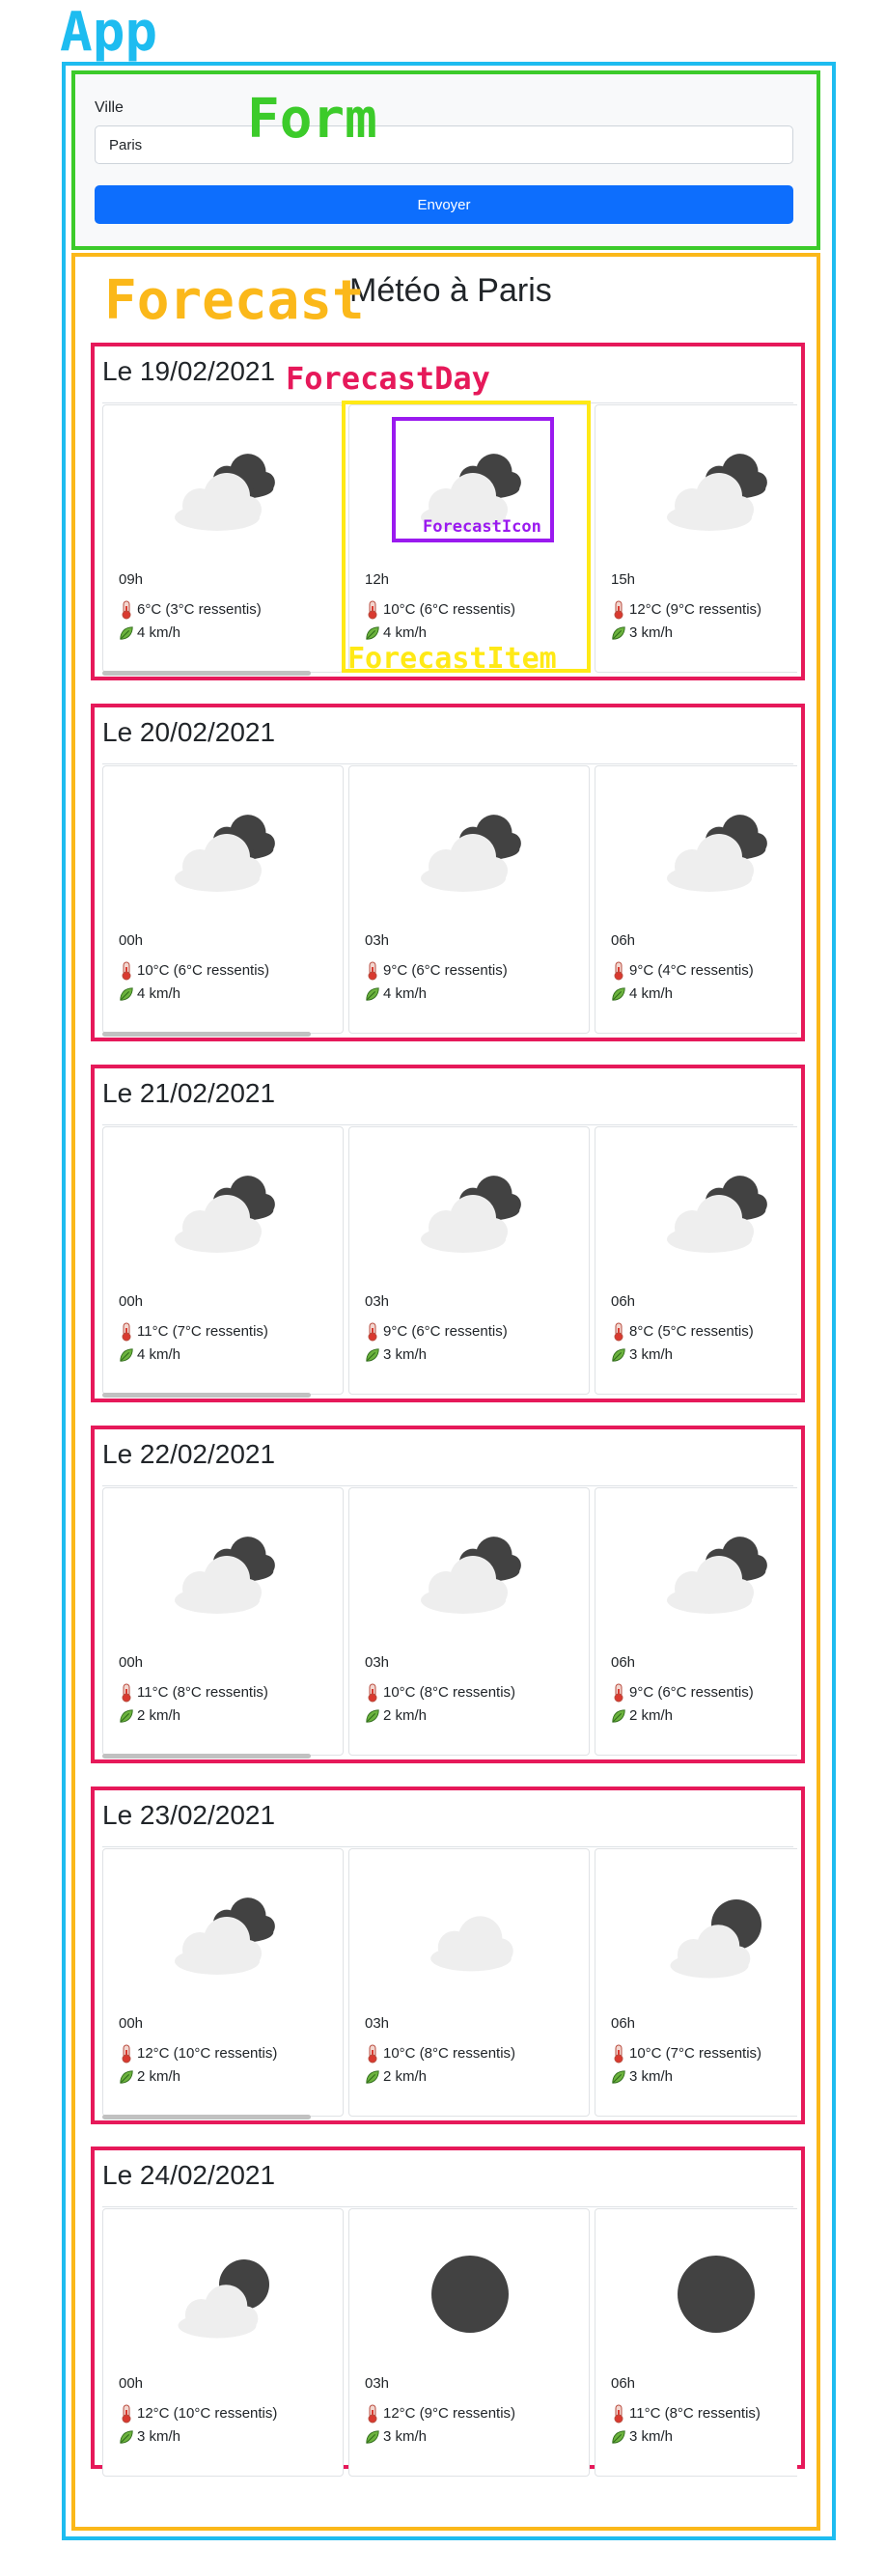  Describe the element at coordinates (405, 2436) in the screenshot. I see `forecast-wind-speed: 3 km/h` at that location.